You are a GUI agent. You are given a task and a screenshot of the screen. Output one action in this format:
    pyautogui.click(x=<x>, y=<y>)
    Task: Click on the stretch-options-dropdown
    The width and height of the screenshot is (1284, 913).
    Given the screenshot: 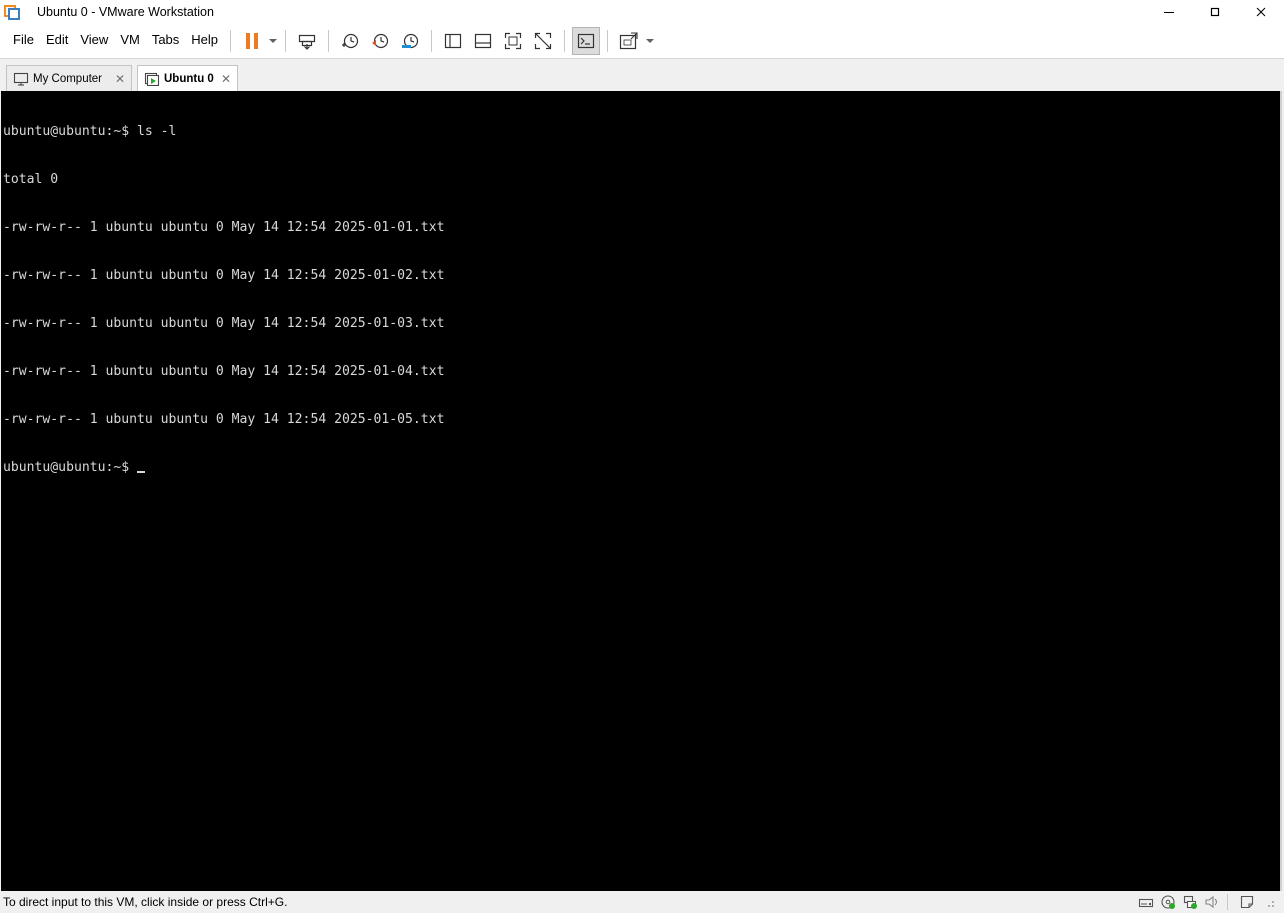 What is the action you would take?
    pyautogui.click(x=650, y=41)
    